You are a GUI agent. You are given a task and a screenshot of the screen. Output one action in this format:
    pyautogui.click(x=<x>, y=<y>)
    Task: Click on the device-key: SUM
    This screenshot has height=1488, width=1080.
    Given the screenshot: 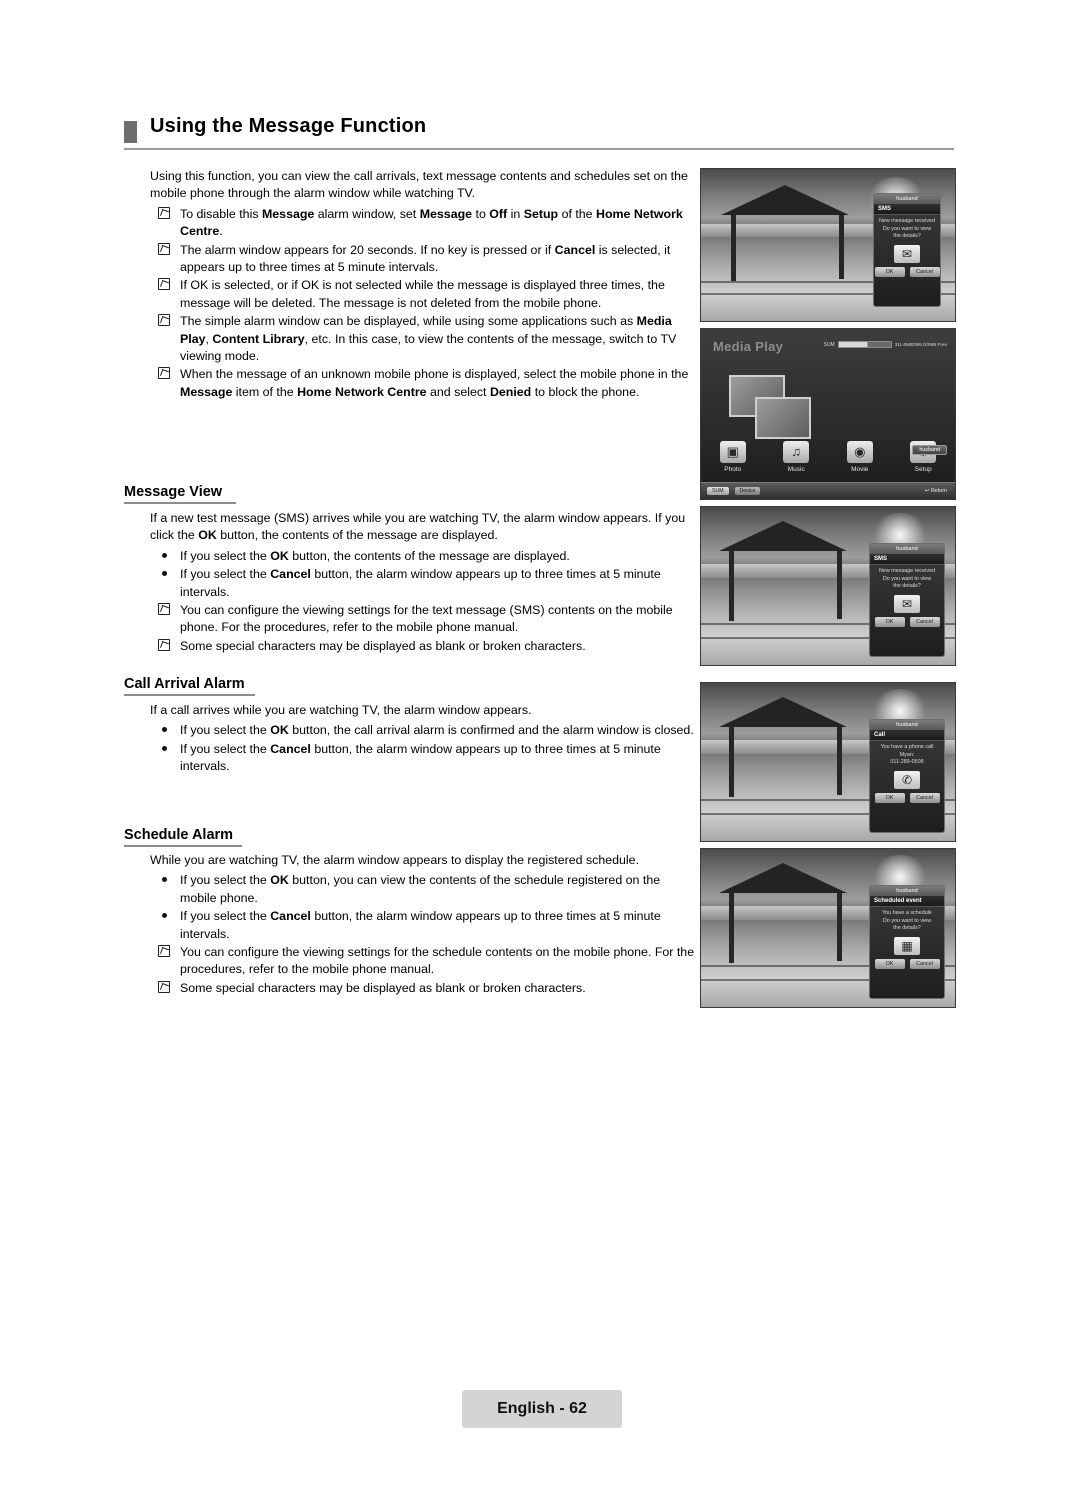 What is the action you would take?
    pyautogui.click(x=718, y=491)
    